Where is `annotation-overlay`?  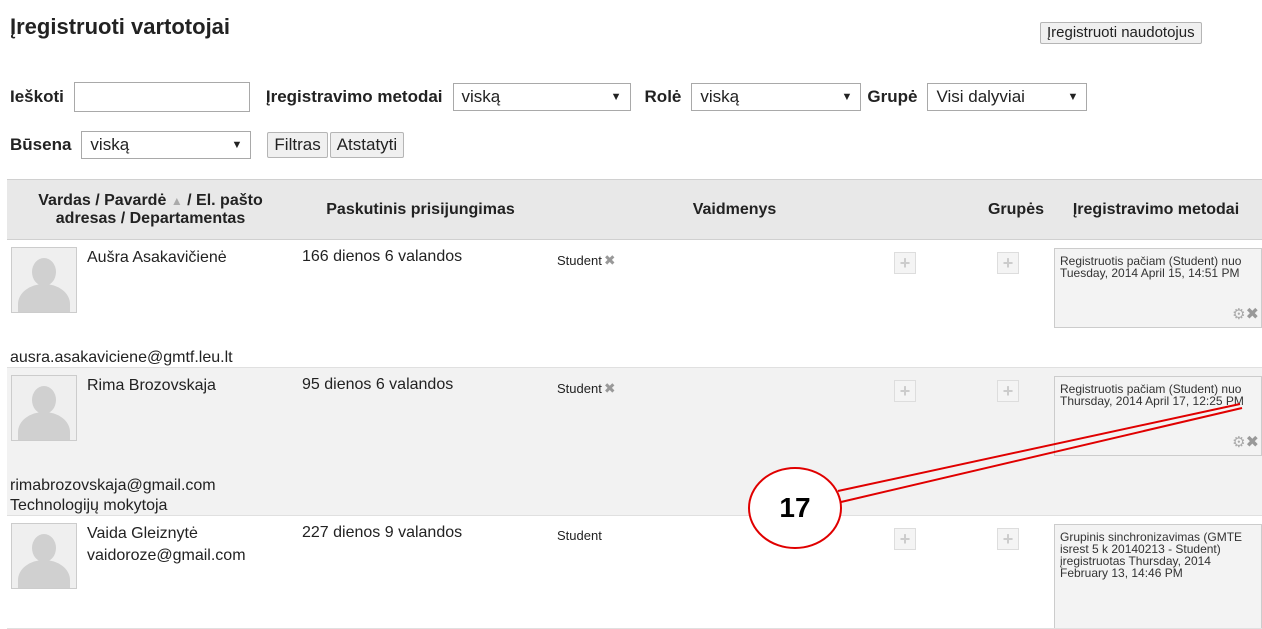
annotation-overlay is located at coordinates (995, 476).